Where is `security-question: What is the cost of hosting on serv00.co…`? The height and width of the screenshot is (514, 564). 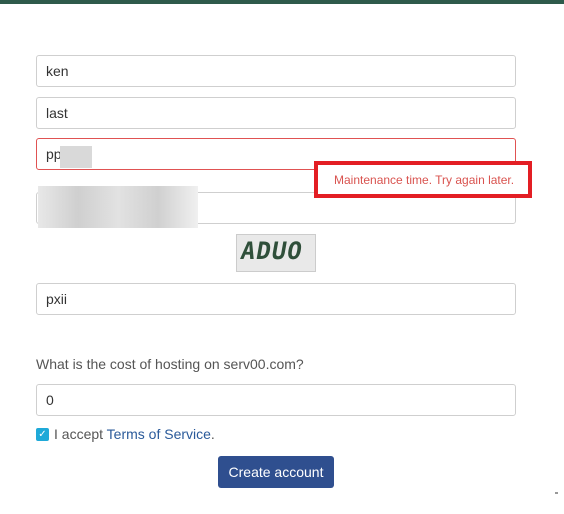 security-question: What is the cost of hosting on serv00.co… is located at coordinates (170, 364).